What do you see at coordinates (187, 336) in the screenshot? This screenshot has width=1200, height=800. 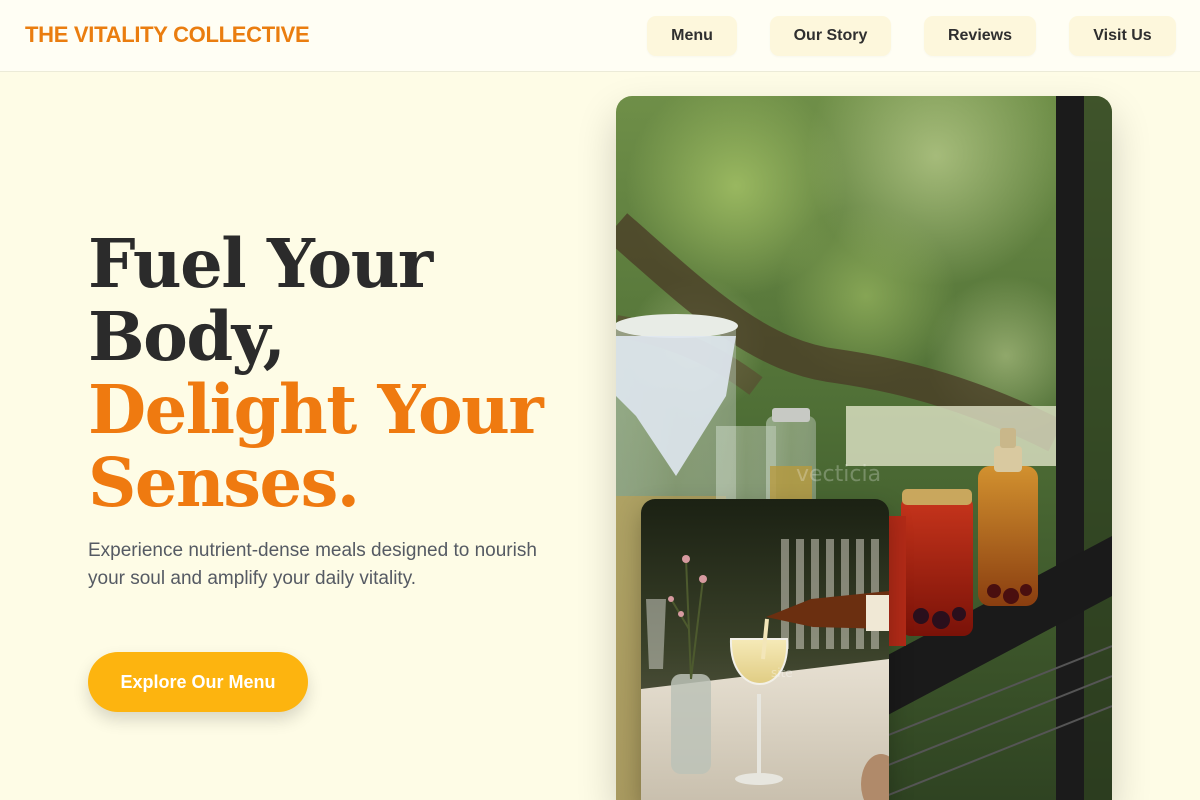 I see `hero-title-line-2: Body,` at bounding box center [187, 336].